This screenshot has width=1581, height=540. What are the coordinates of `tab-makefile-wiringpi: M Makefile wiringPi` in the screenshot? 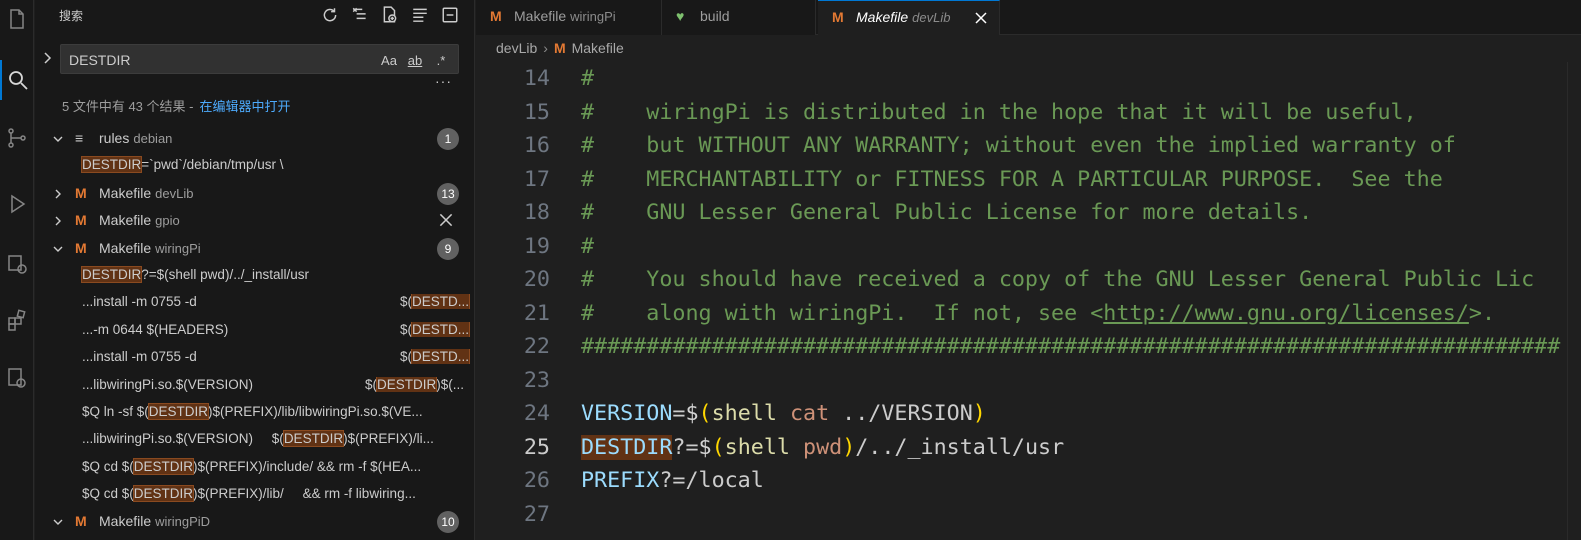 It's located at (569, 17).